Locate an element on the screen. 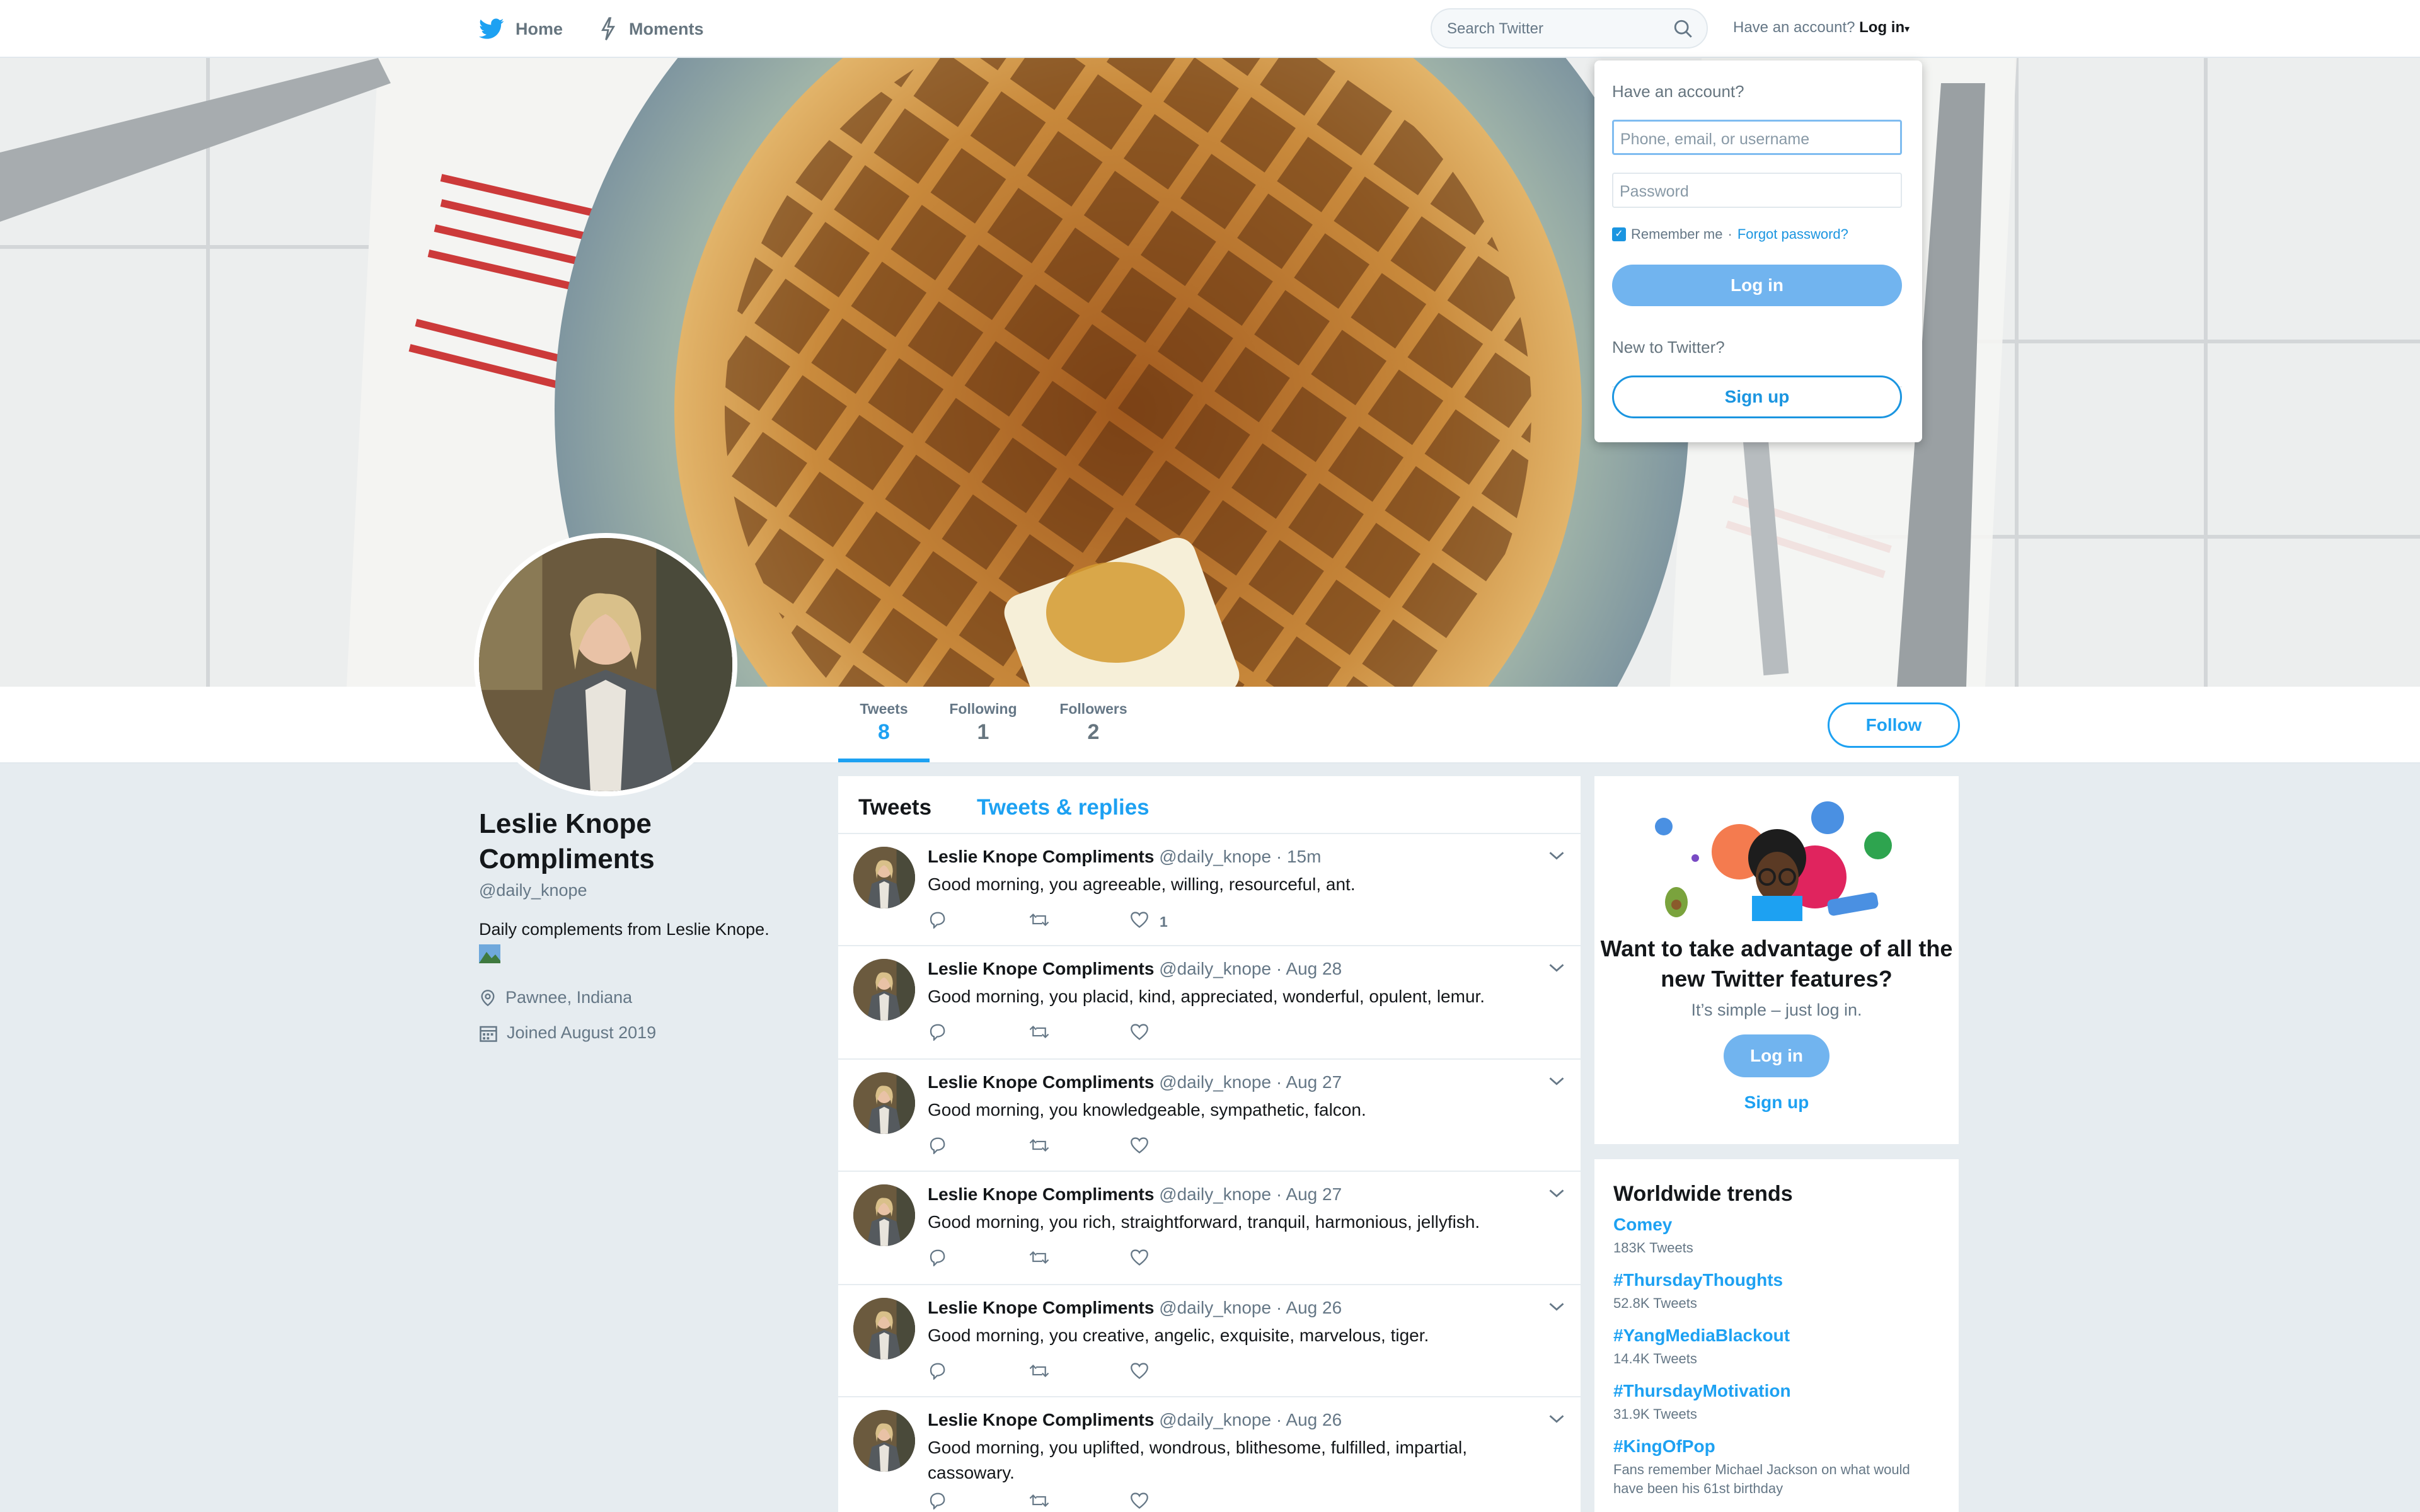 The height and width of the screenshot is (1512, 2420). remember-me-checkbox: ✓ is located at coordinates (1619, 234).